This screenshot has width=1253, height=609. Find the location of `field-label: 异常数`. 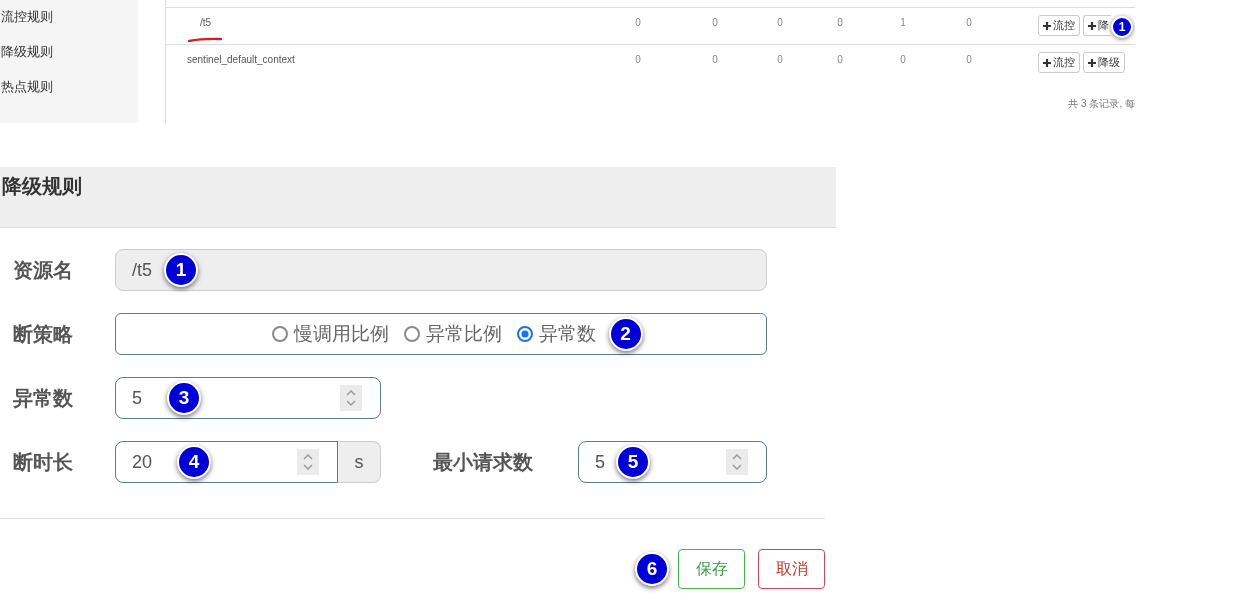

field-label: 异常数 is located at coordinates (43, 397).